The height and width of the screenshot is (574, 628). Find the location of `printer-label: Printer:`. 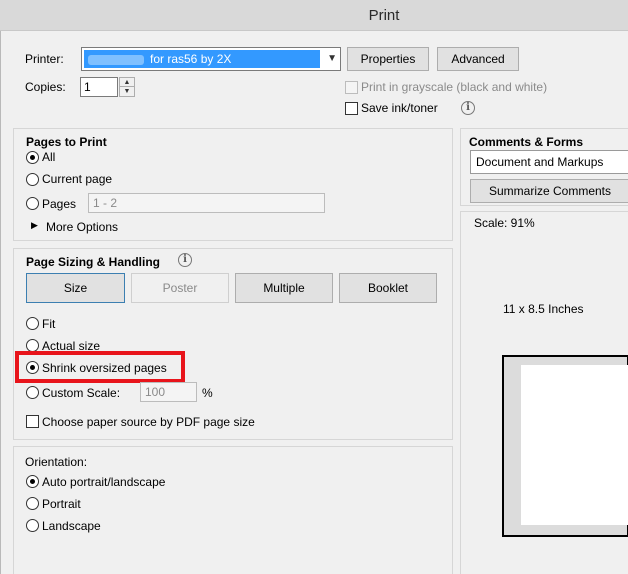

printer-label: Printer: is located at coordinates (44, 59).